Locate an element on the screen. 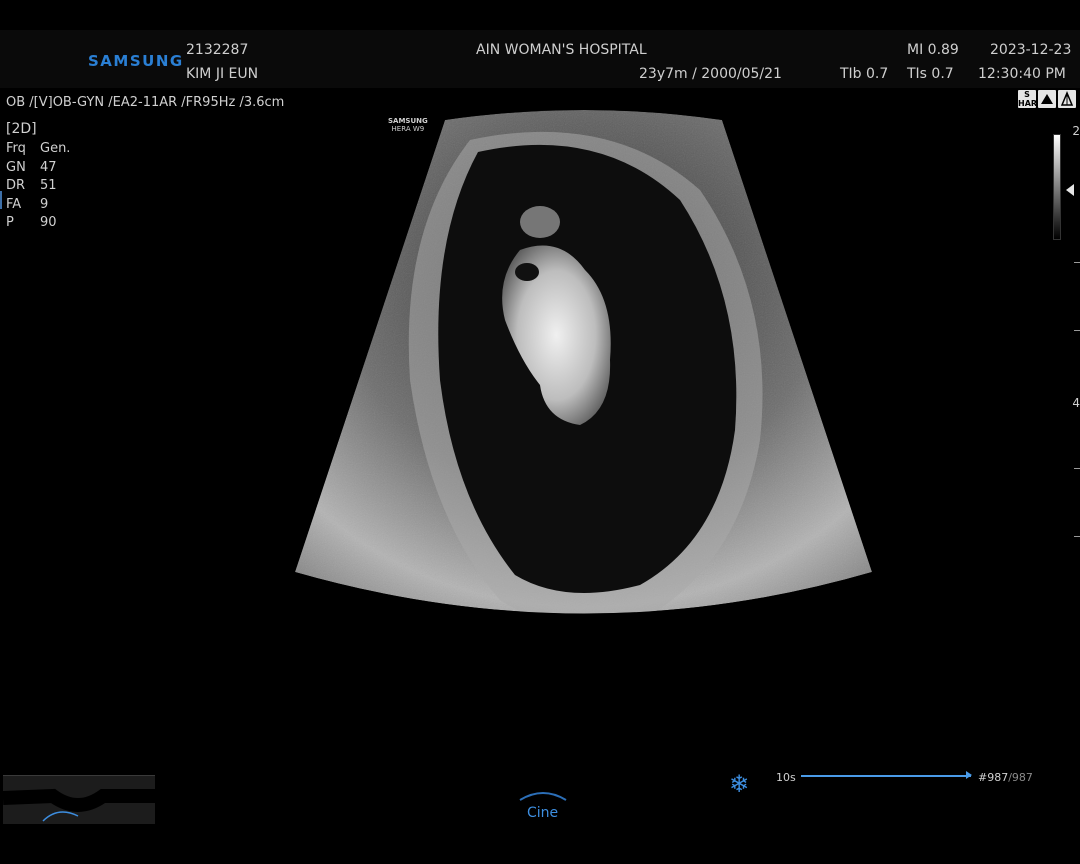 This screenshot has height=864, width=1080. cine-frame-total: /987 is located at coordinates (1020, 777).